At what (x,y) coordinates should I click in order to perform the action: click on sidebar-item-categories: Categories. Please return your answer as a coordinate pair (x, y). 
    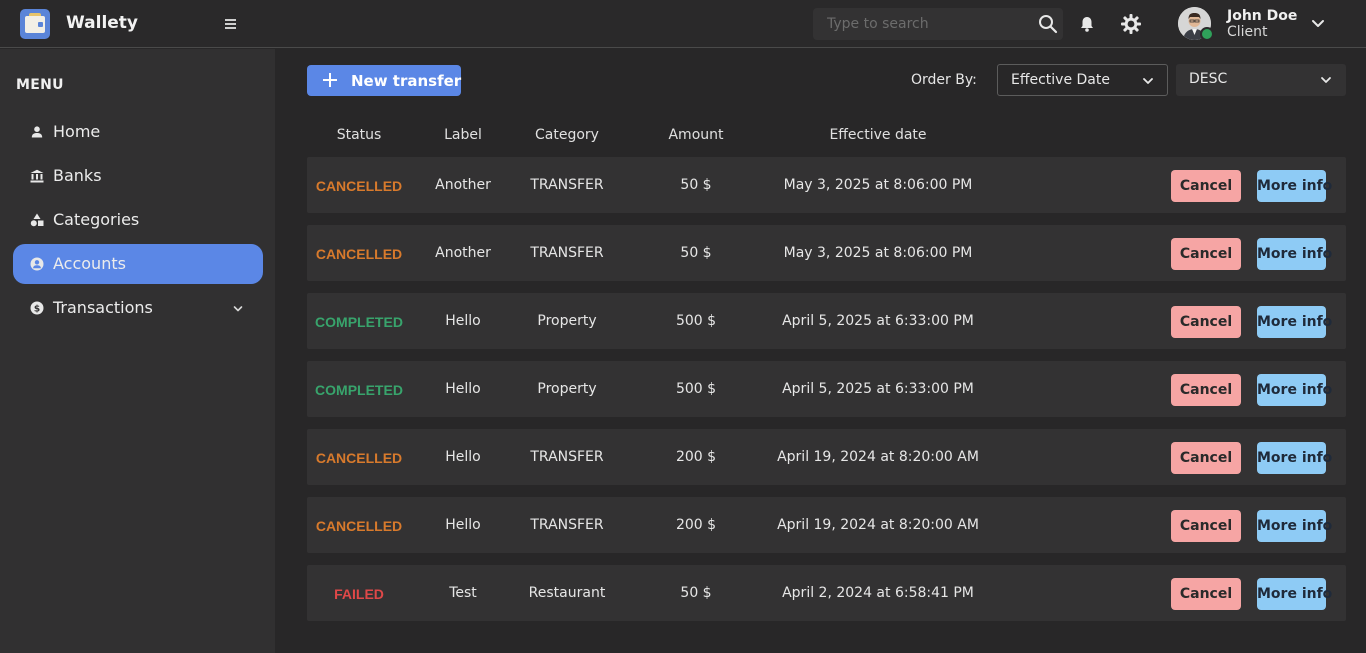
    Looking at the image, I should click on (138, 220).